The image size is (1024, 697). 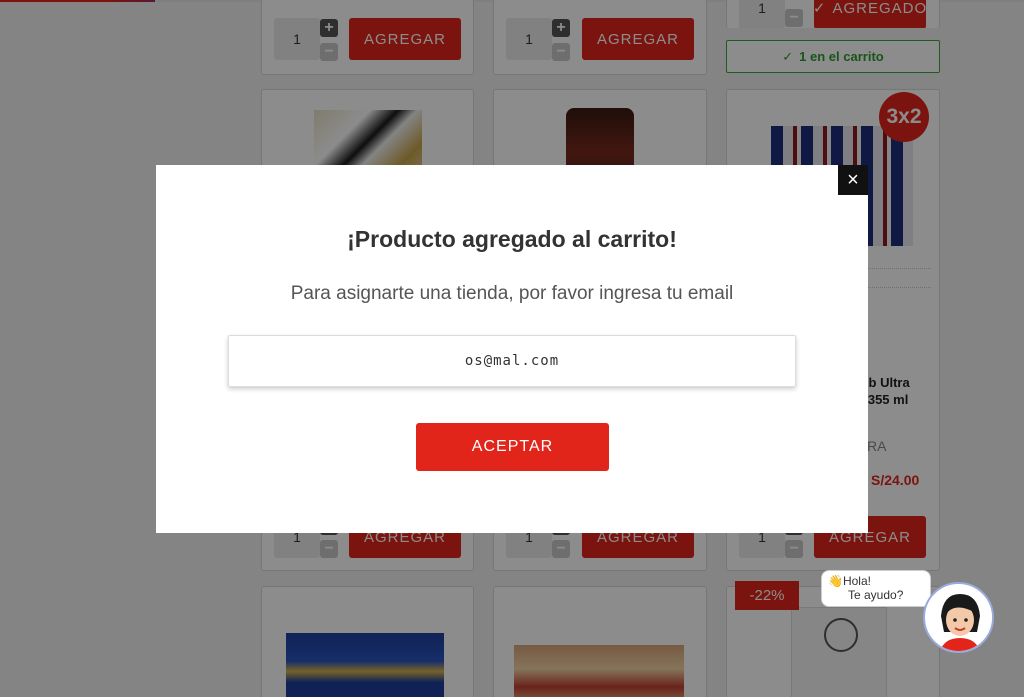 What do you see at coordinates (853, 180) in the screenshot?
I see `close-icon: ×` at bounding box center [853, 180].